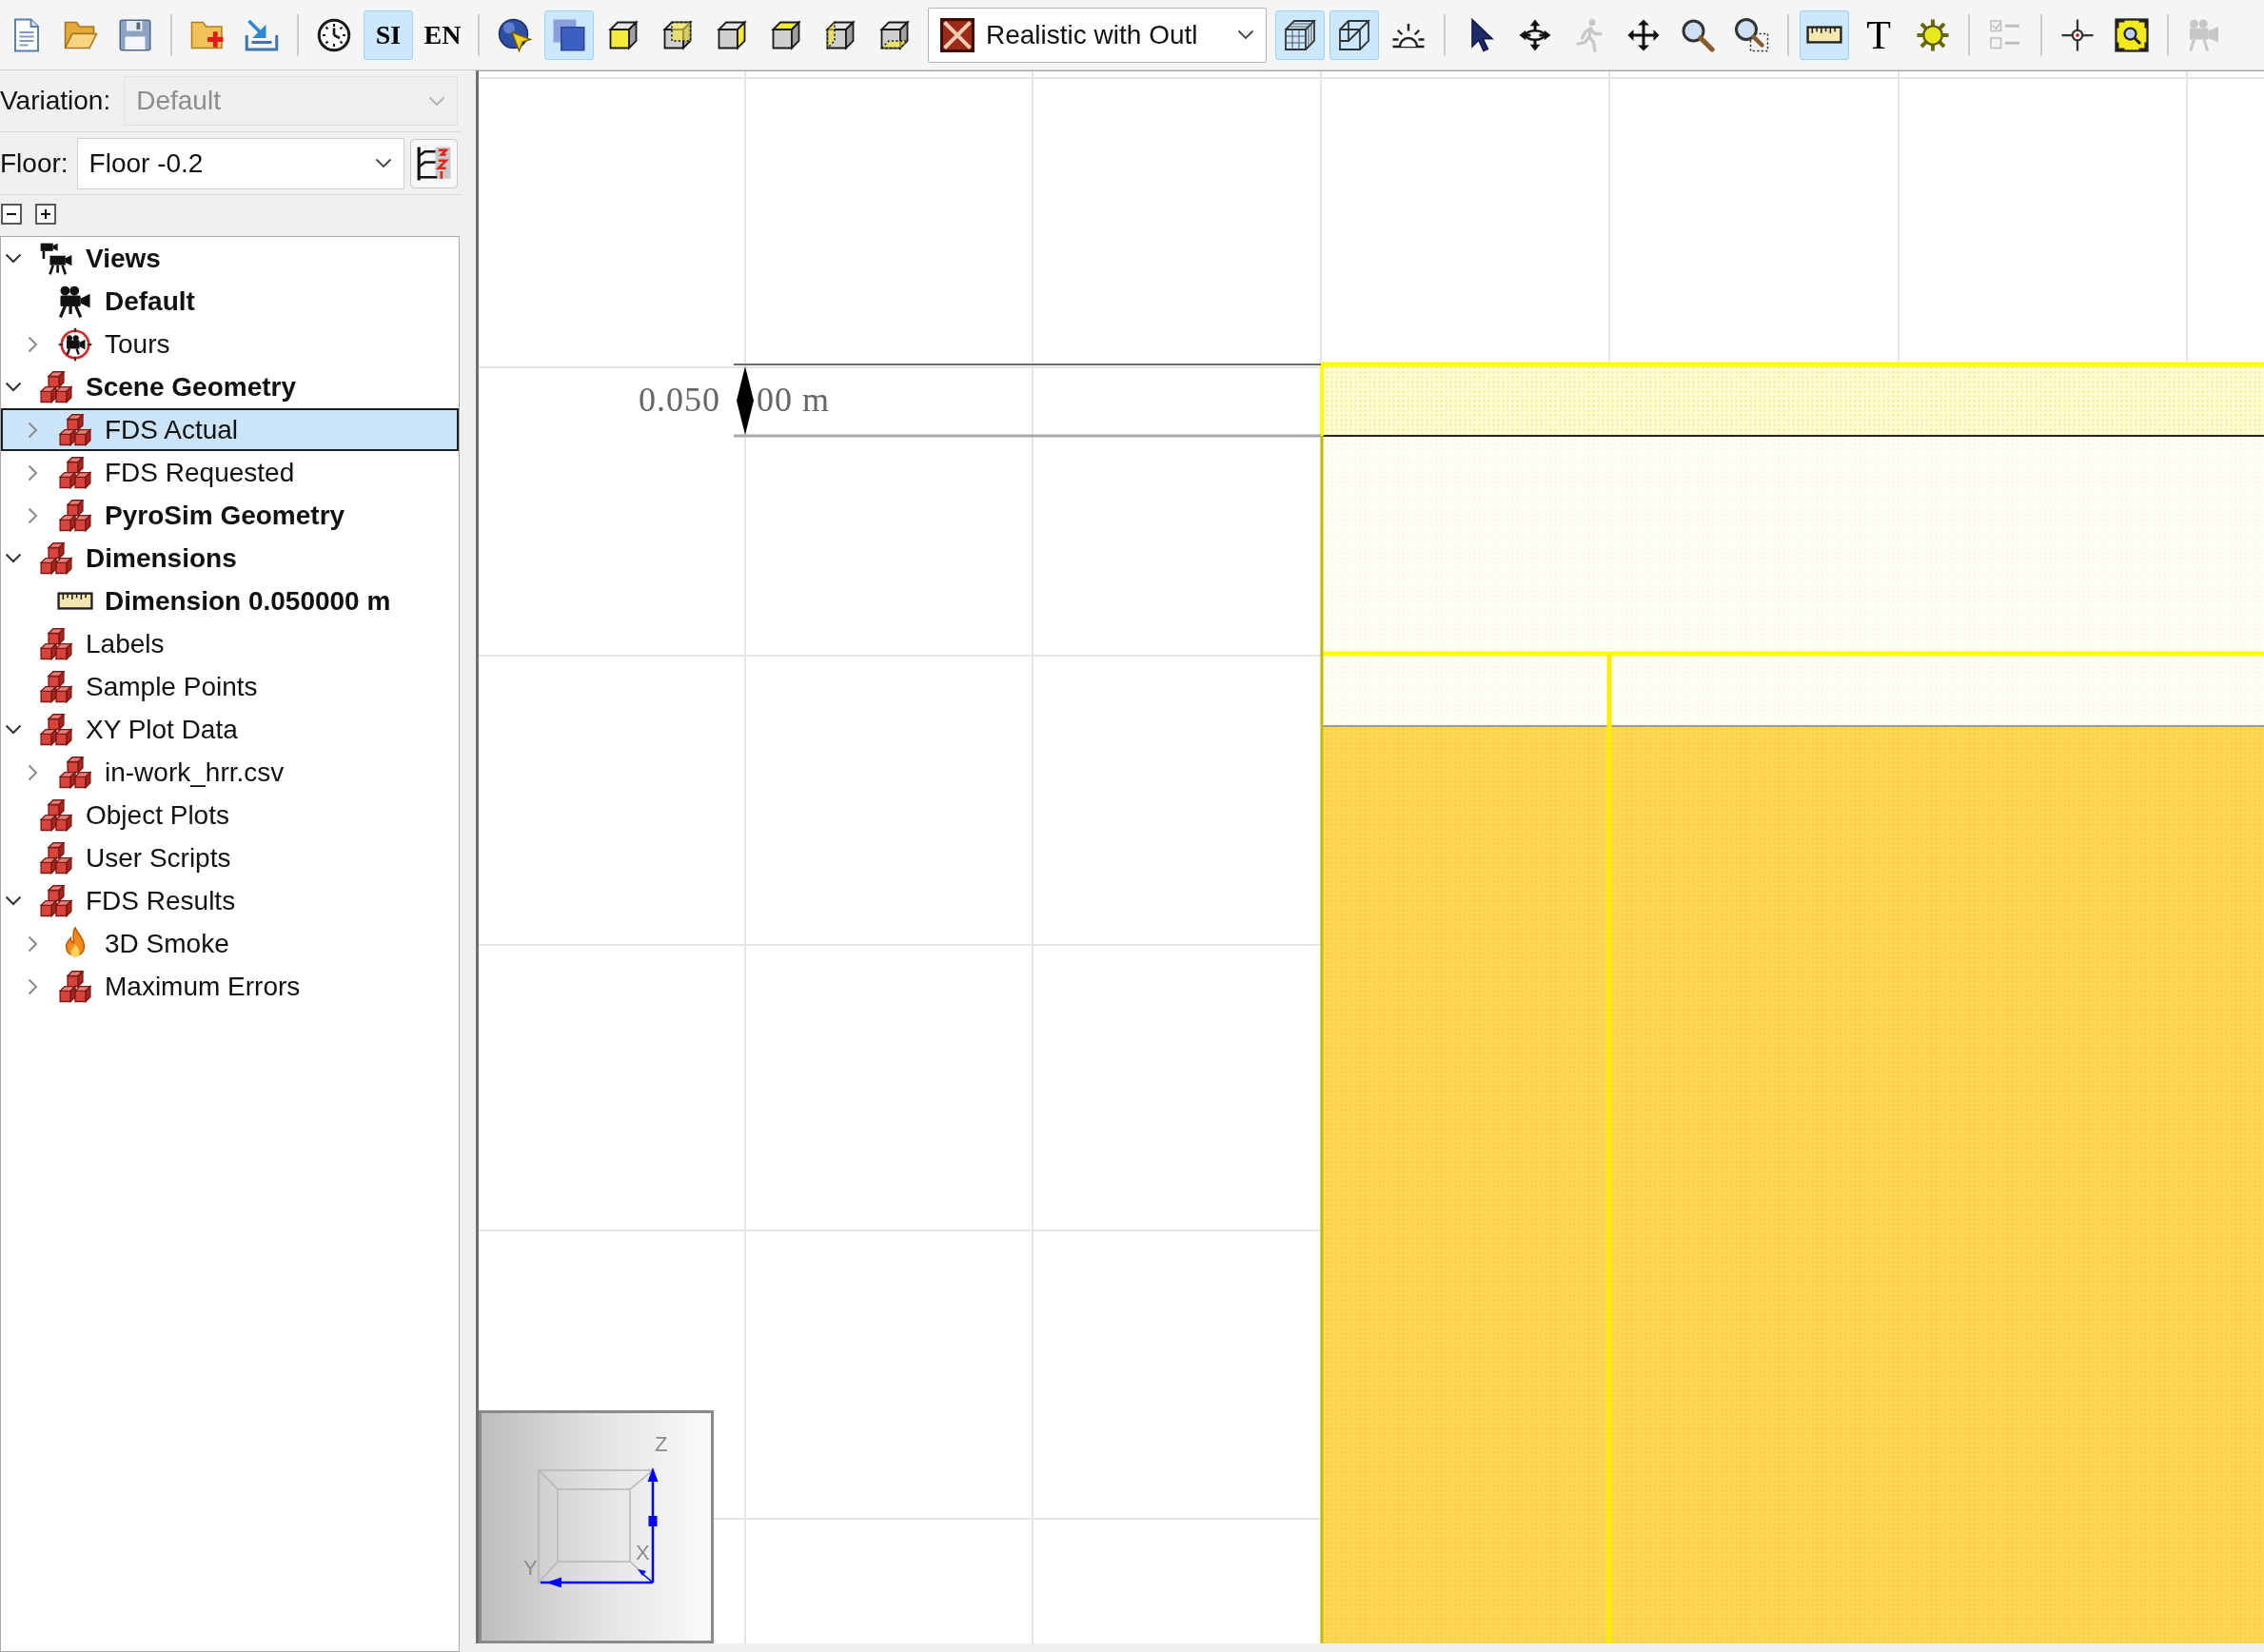 The image size is (2264, 1652). What do you see at coordinates (515, 35) in the screenshot?
I see `sphere-arrow-icon` at bounding box center [515, 35].